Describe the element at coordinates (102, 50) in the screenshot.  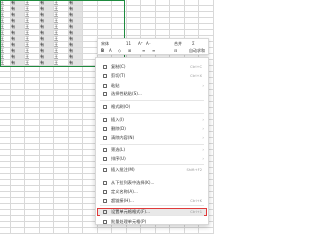
I see `bold-button: B` at that location.